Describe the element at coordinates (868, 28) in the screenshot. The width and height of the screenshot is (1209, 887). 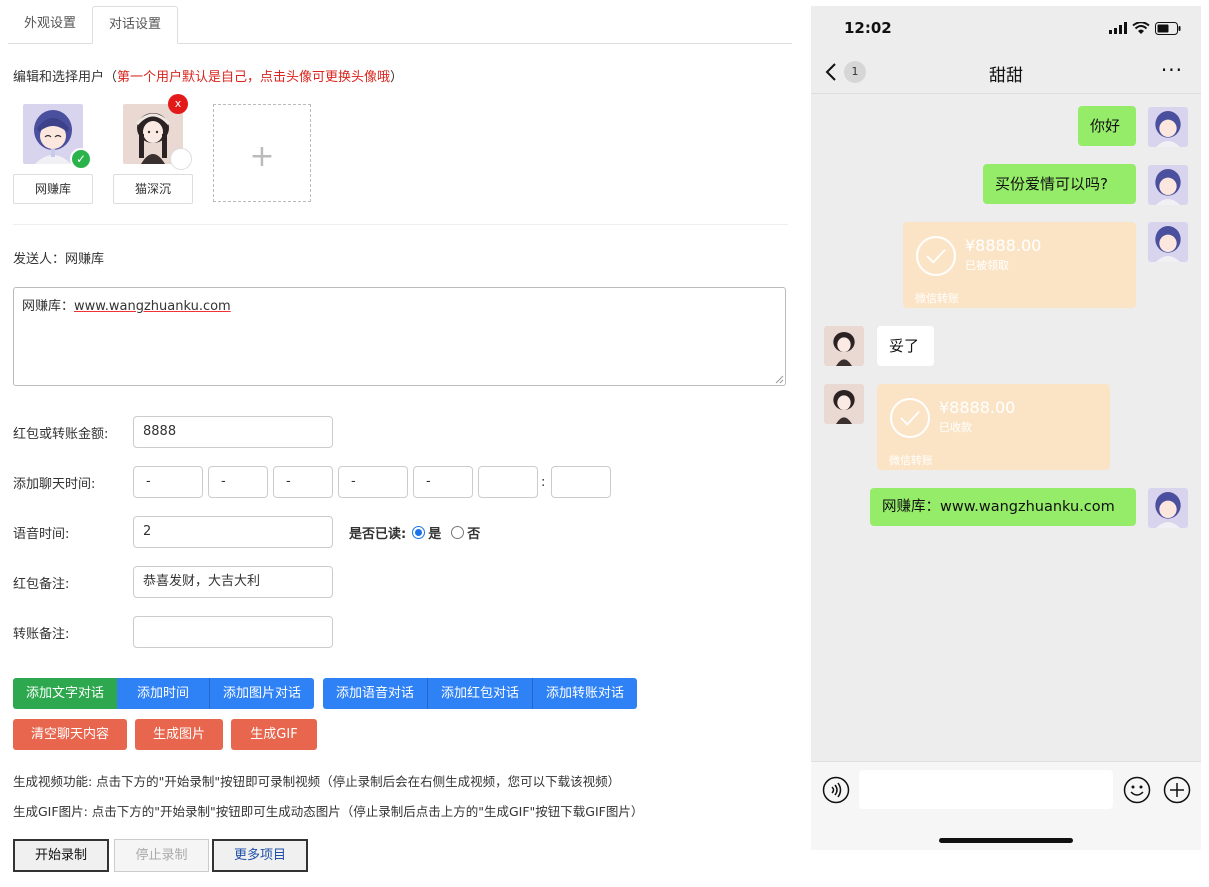
I see `status-time: 12:02` at that location.